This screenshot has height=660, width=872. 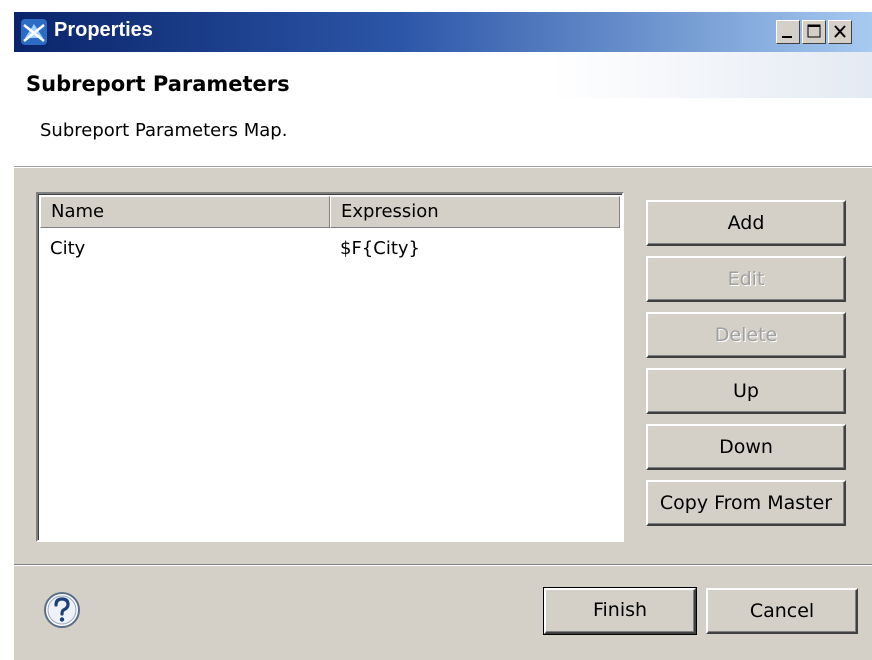 I want to click on column-header-name: Name, so click(x=185, y=212).